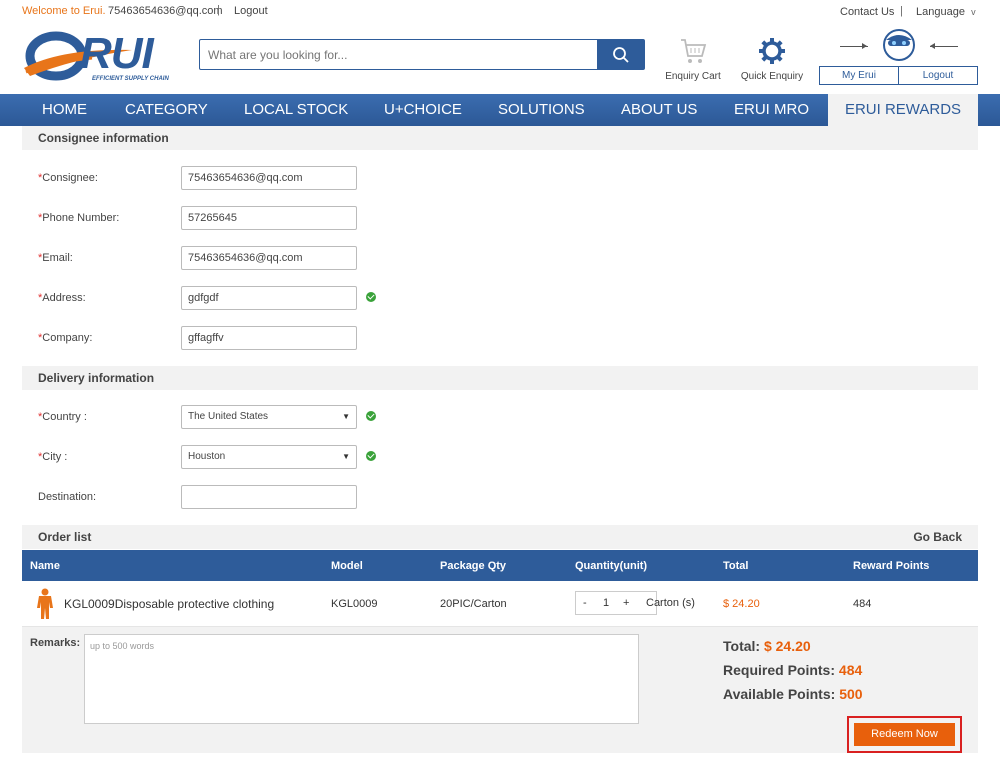  What do you see at coordinates (68, 178) in the screenshot?
I see `consignee-label: *Consignee:` at bounding box center [68, 178].